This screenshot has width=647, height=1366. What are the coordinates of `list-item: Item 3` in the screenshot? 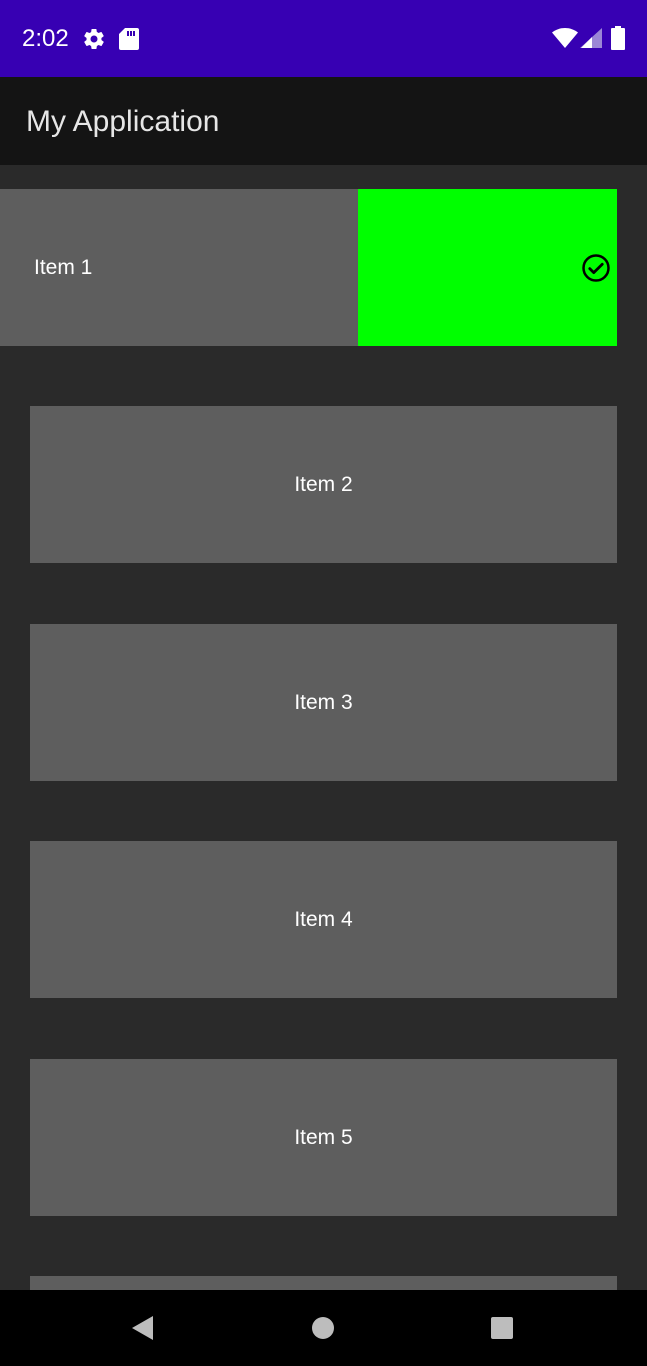 It's located at (323, 702).